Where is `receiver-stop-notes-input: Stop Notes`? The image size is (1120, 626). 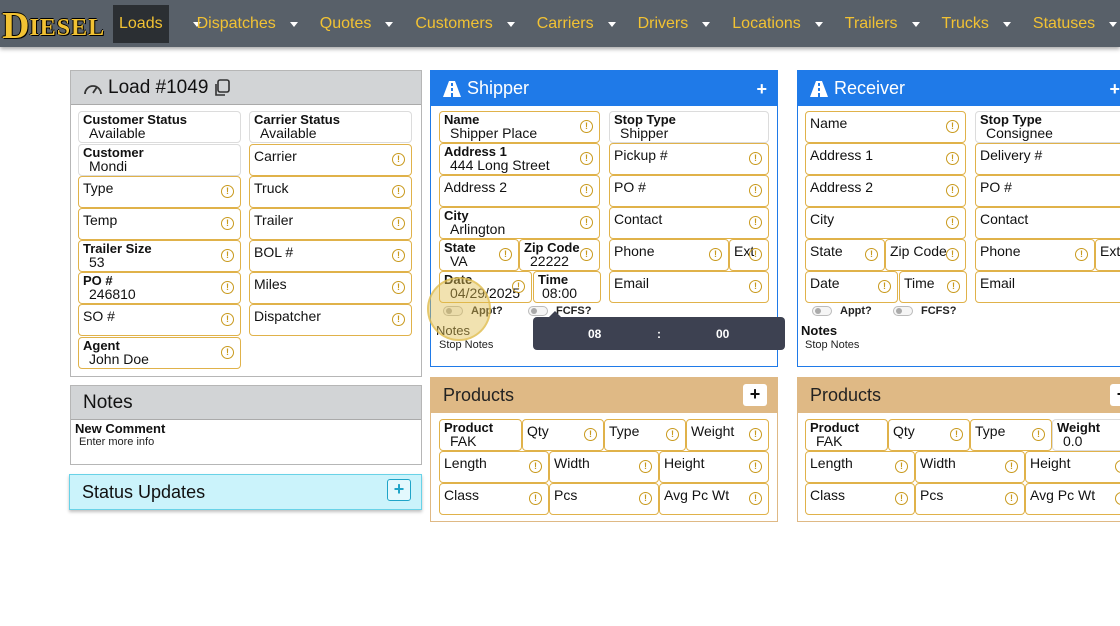
receiver-stop-notes-input: Stop Notes is located at coordinates (832, 345).